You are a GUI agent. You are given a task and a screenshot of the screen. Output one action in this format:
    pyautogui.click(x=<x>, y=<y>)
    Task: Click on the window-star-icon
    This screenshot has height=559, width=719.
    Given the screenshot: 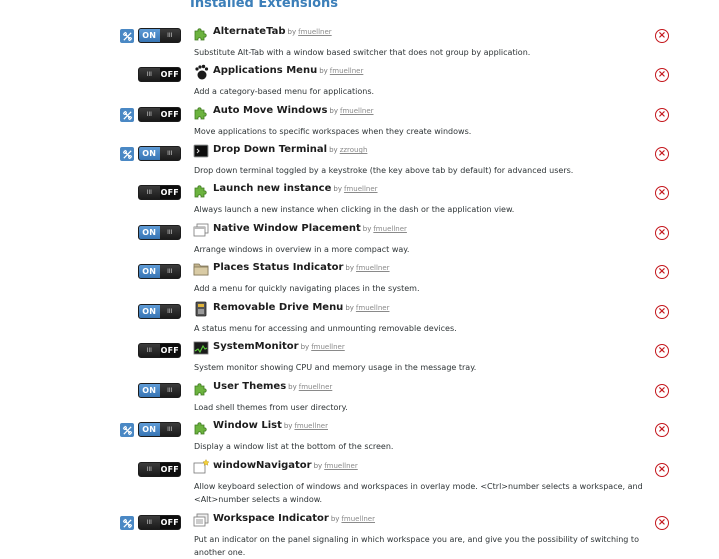 What is the action you would take?
    pyautogui.click(x=201, y=467)
    